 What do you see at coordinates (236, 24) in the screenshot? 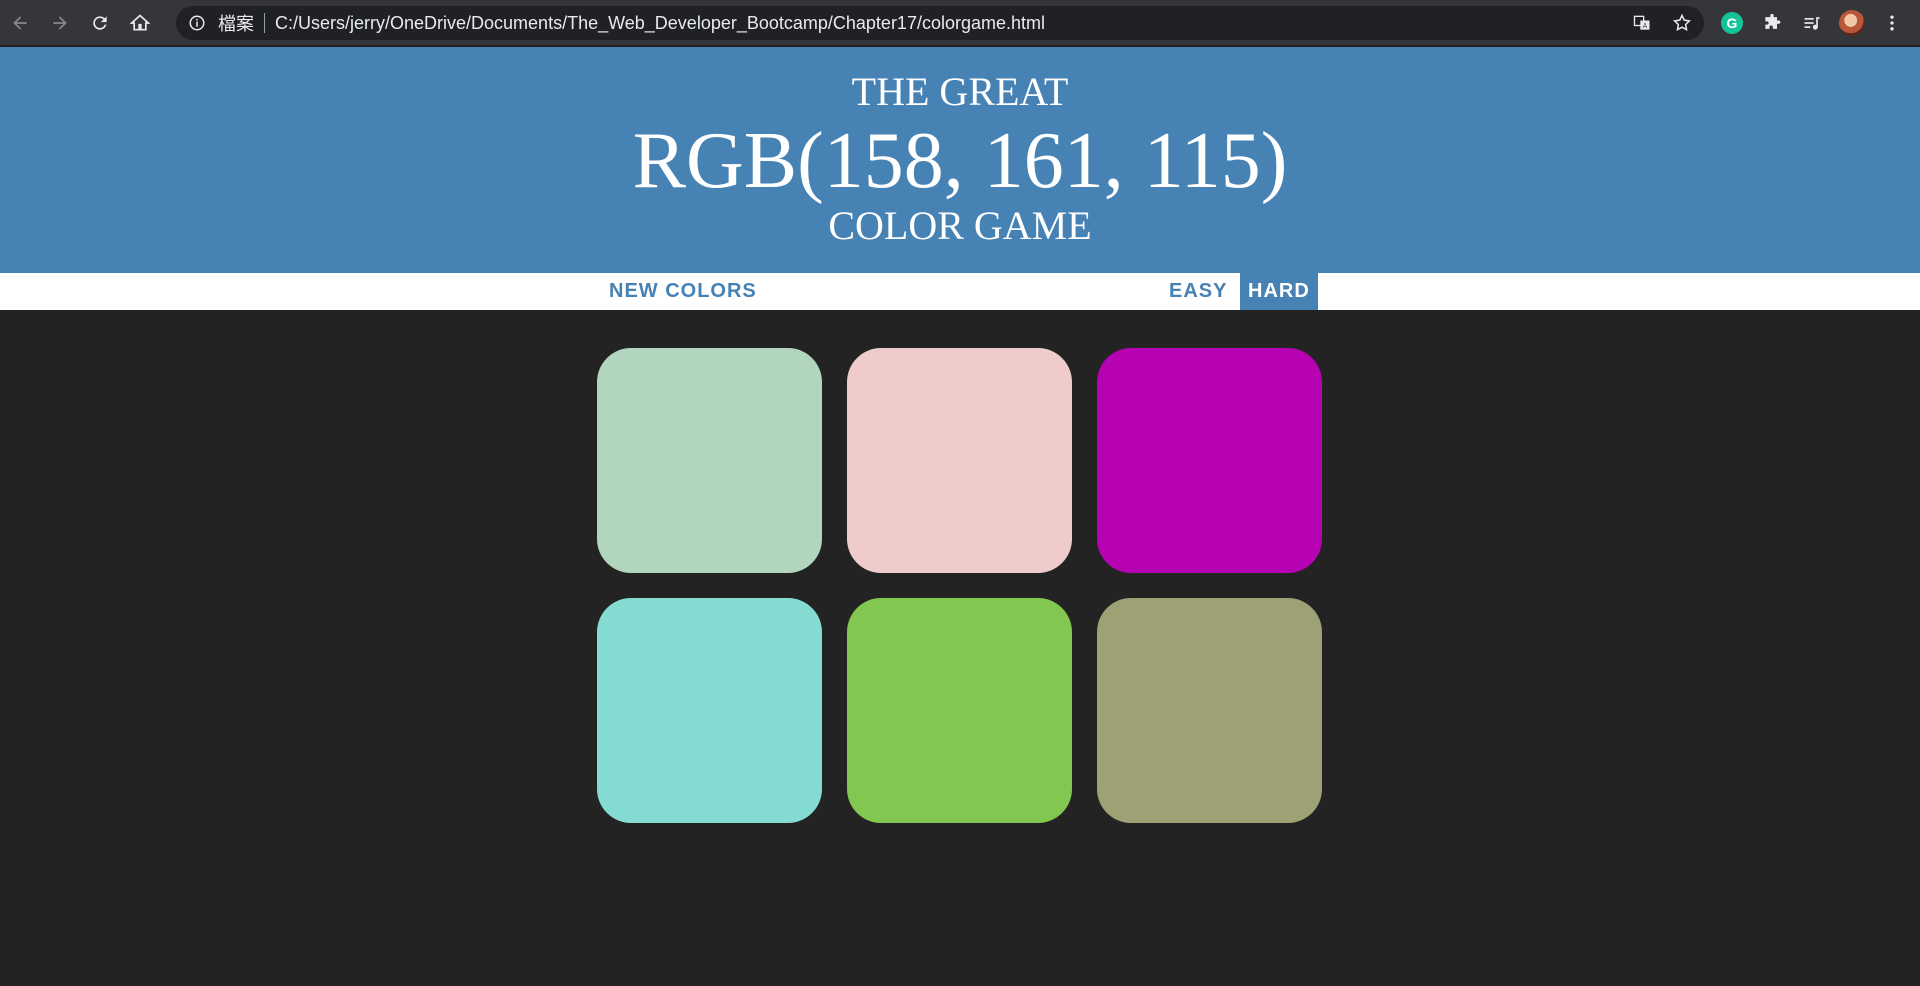
I see `file-scheme-label: 檔案` at bounding box center [236, 24].